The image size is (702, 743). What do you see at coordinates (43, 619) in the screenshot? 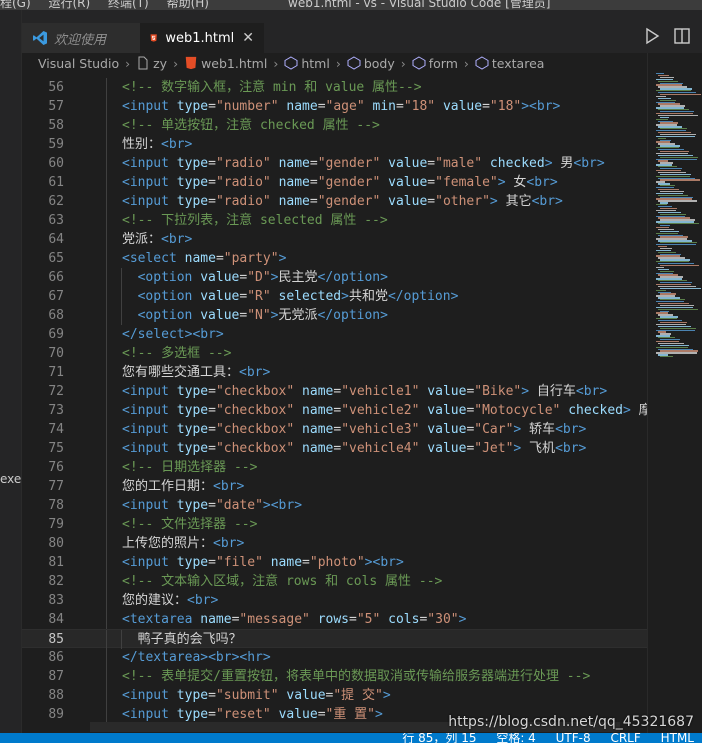
I see `line-number: 84` at bounding box center [43, 619].